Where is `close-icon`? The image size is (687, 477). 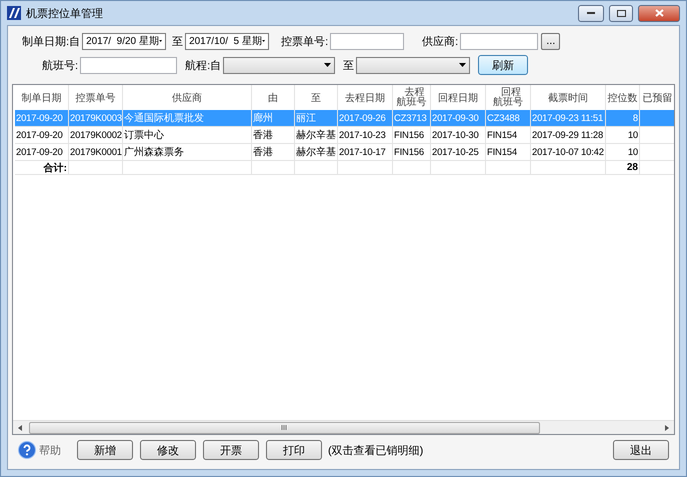 close-icon is located at coordinates (659, 13).